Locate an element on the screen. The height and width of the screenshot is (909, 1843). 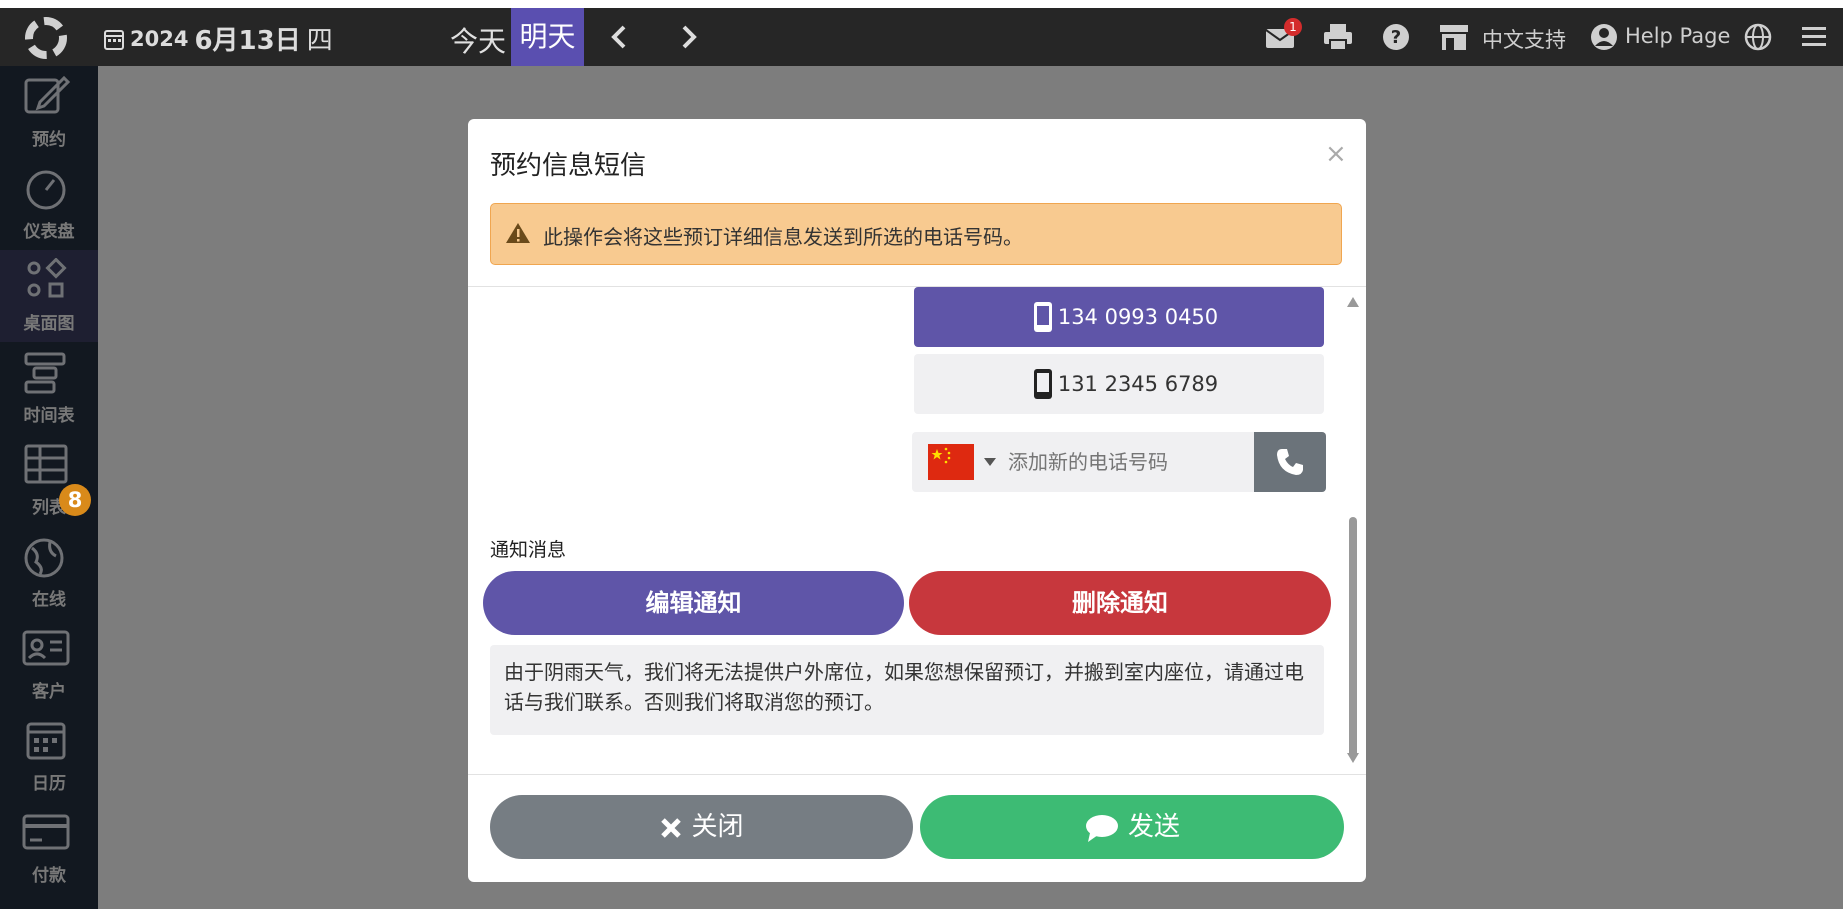
phone-number: 131 2345 6789 is located at coordinates (1138, 384).